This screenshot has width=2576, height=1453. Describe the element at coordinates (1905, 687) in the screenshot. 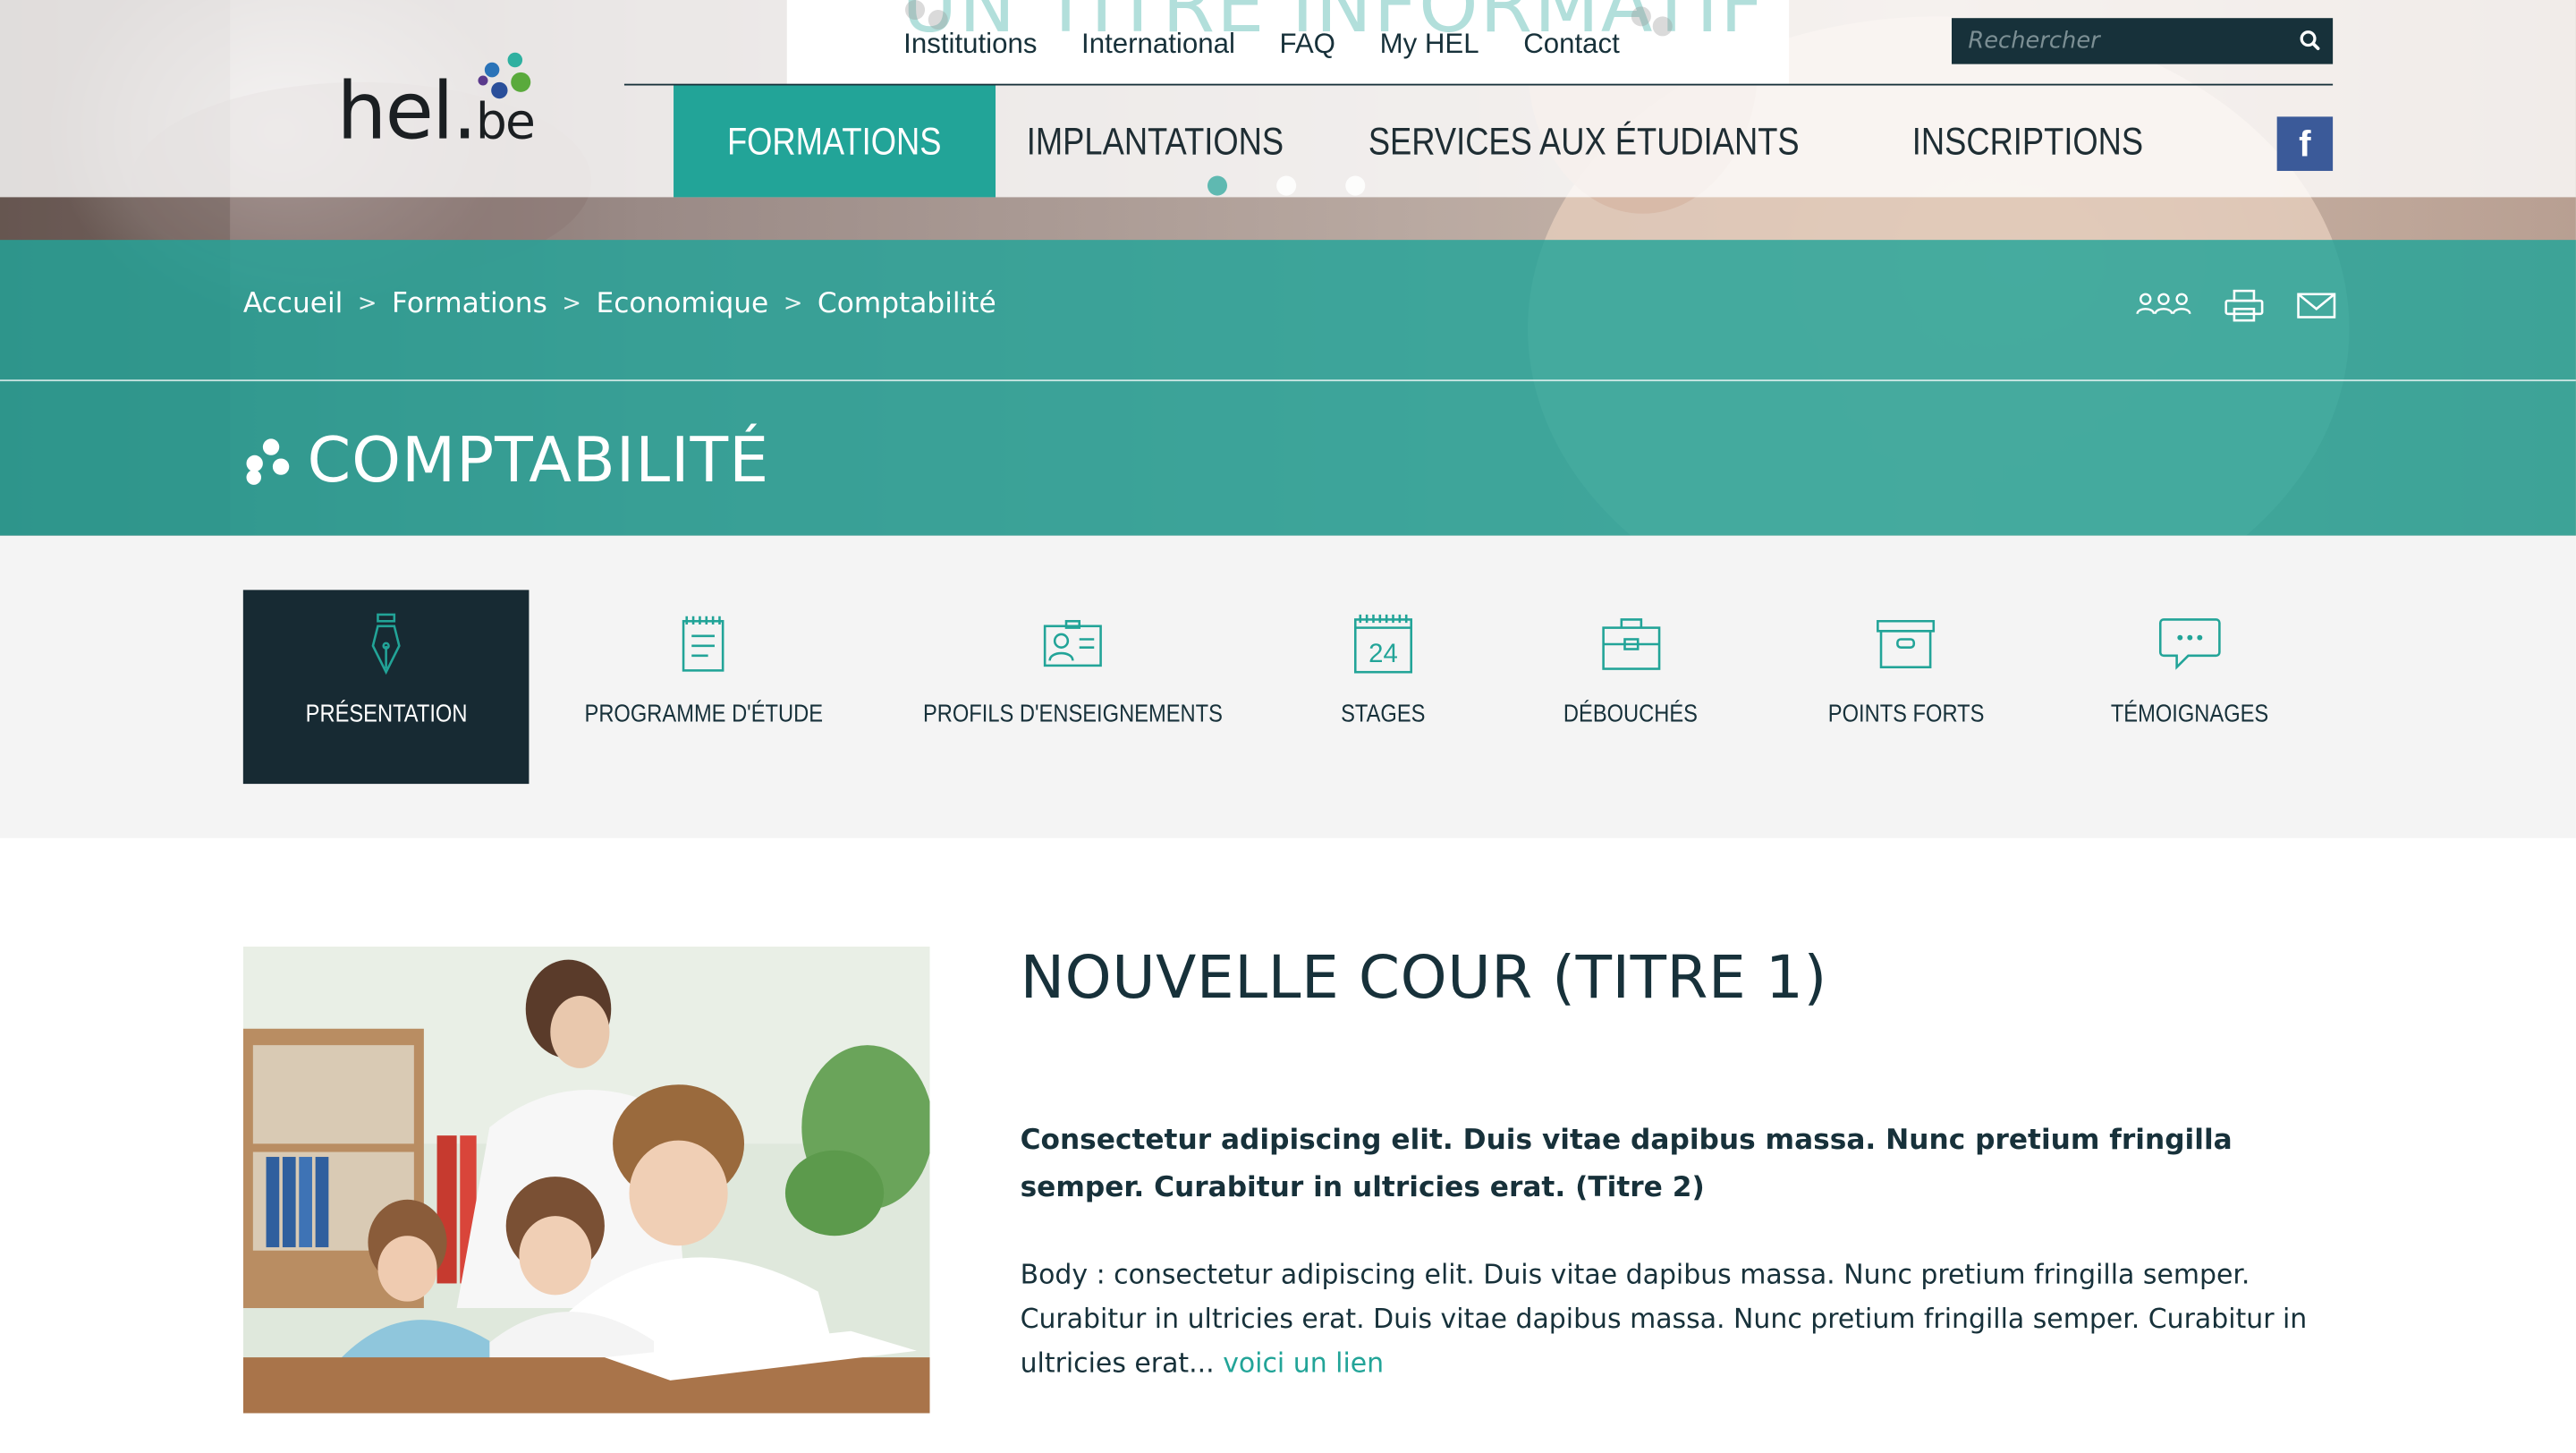

I see `tab-points-forts: POINTS FORTS` at that location.